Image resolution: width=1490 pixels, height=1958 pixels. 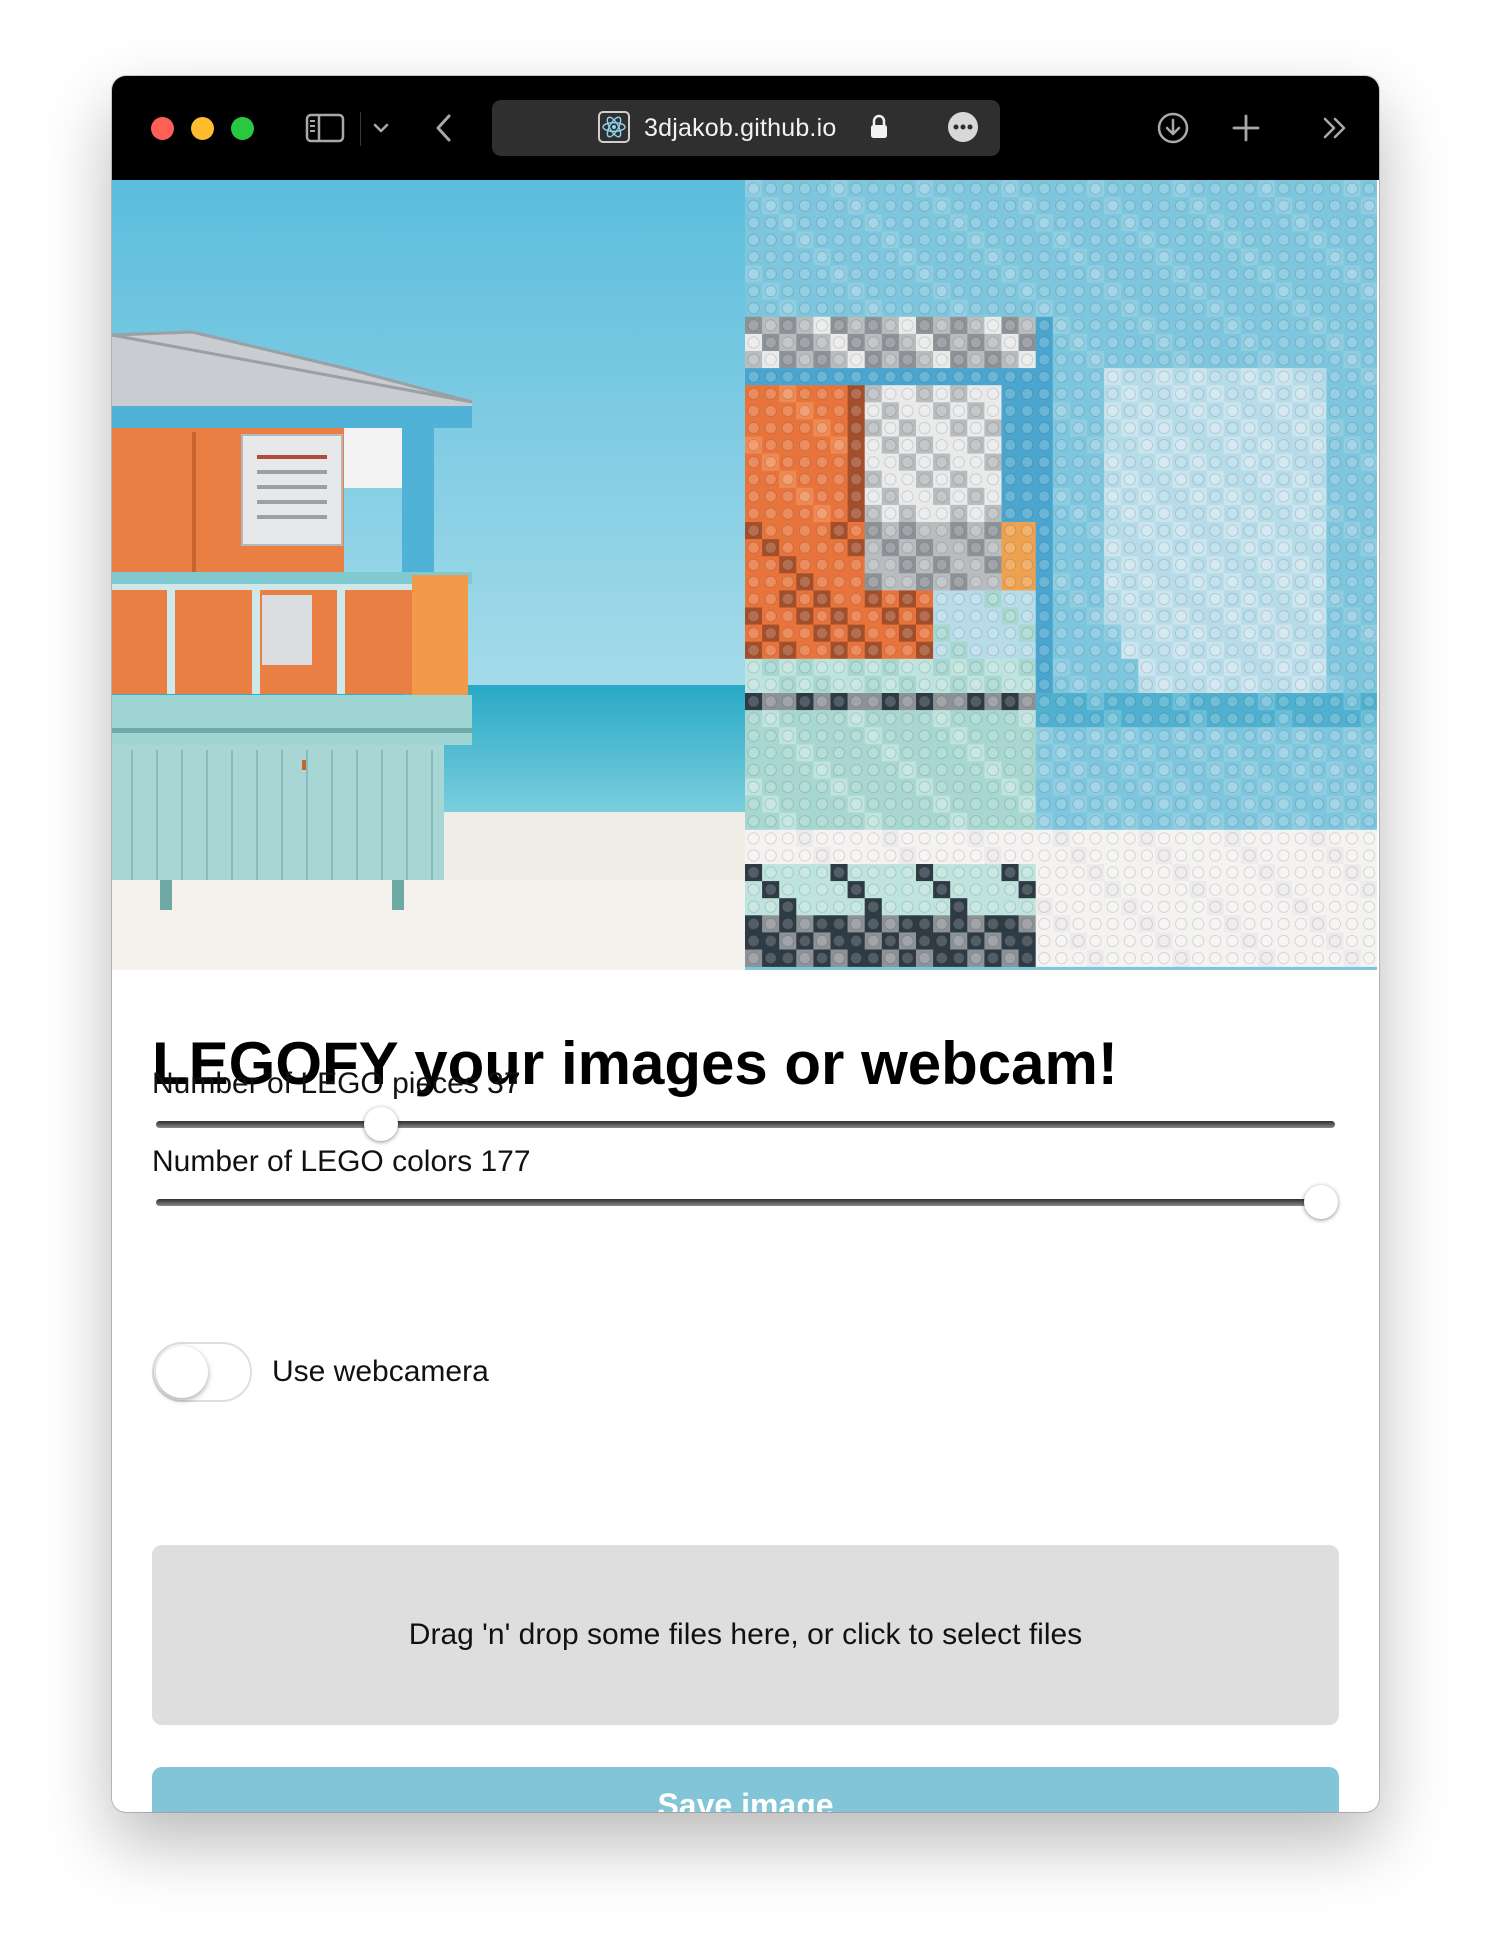 I want to click on more-icon, so click(x=963, y=127).